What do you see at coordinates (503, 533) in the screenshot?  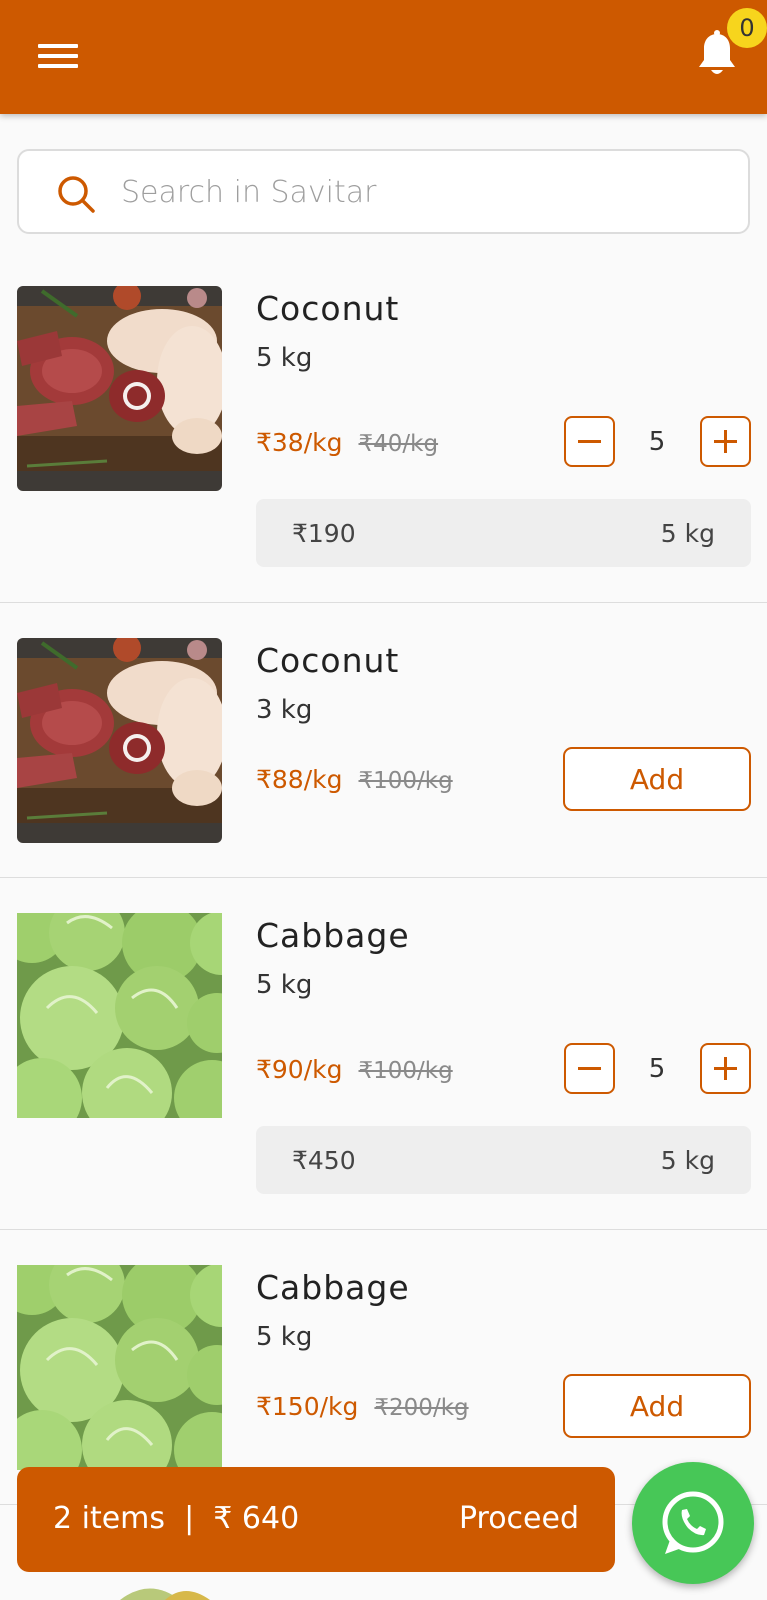 I see `line-summary: ₹190 5 kg` at bounding box center [503, 533].